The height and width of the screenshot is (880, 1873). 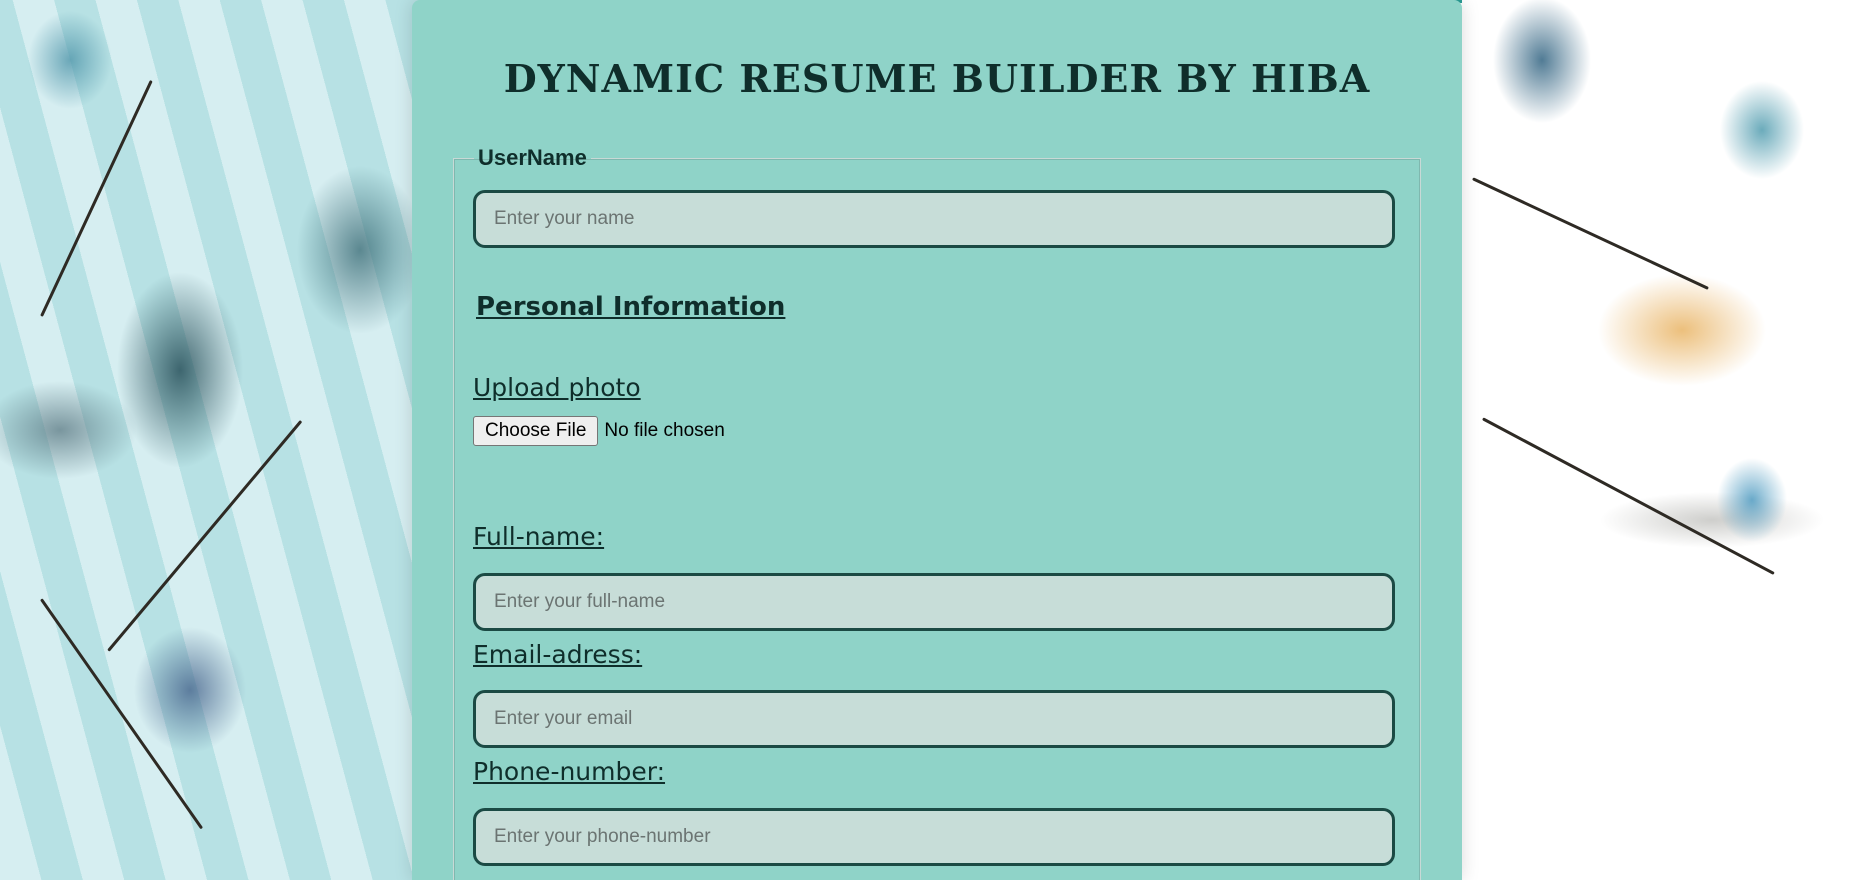 I want to click on email-label: Email-adress:, so click(x=558, y=654).